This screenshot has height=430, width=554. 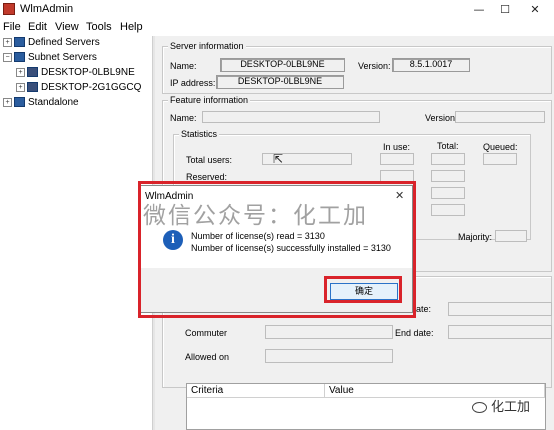 What do you see at coordinates (280, 82) in the screenshot?
I see `ip-address-field: DESKTOP-0LBL9NE` at bounding box center [280, 82].